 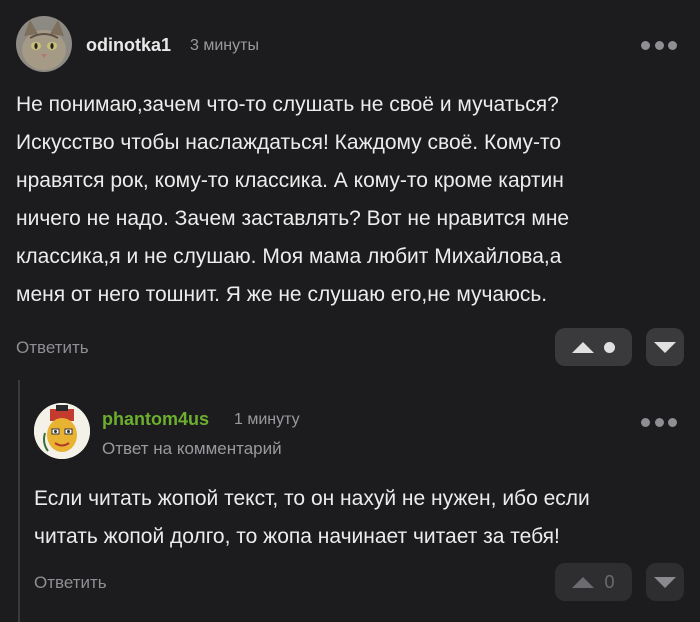 I want to click on upvote-button: 0, so click(x=593, y=582).